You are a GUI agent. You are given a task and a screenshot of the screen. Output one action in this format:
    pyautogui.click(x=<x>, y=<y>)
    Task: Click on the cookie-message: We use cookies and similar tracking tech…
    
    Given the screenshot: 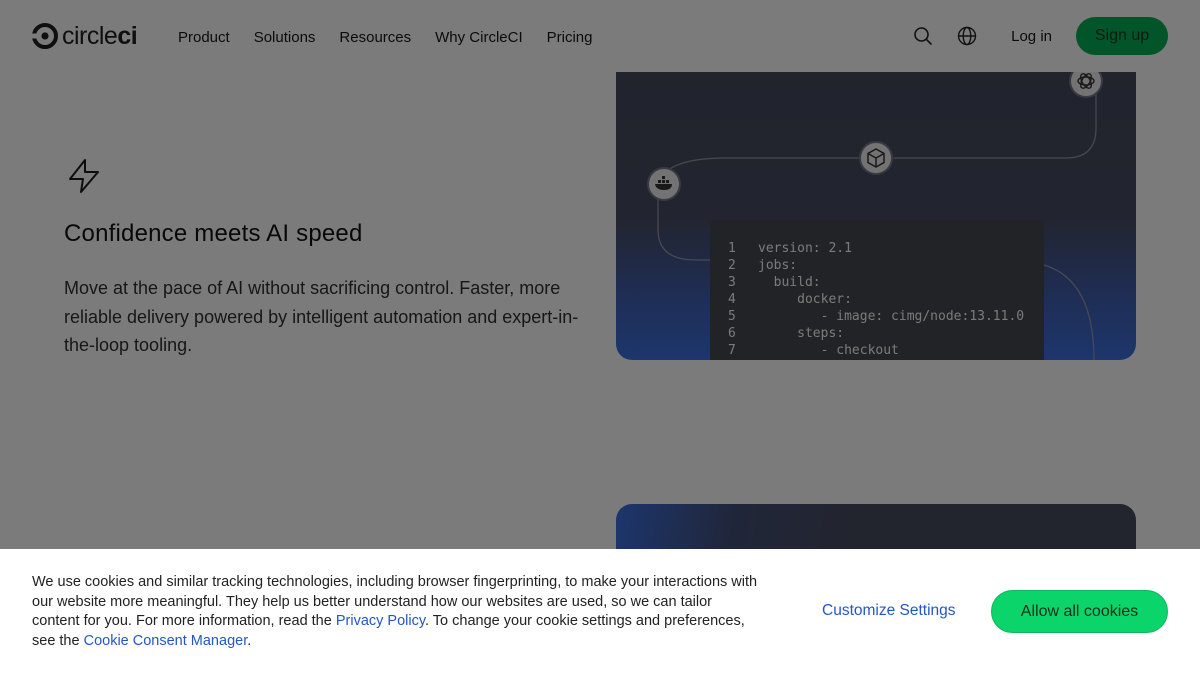 What is the action you would take?
    pyautogui.click(x=396, y=612)
    